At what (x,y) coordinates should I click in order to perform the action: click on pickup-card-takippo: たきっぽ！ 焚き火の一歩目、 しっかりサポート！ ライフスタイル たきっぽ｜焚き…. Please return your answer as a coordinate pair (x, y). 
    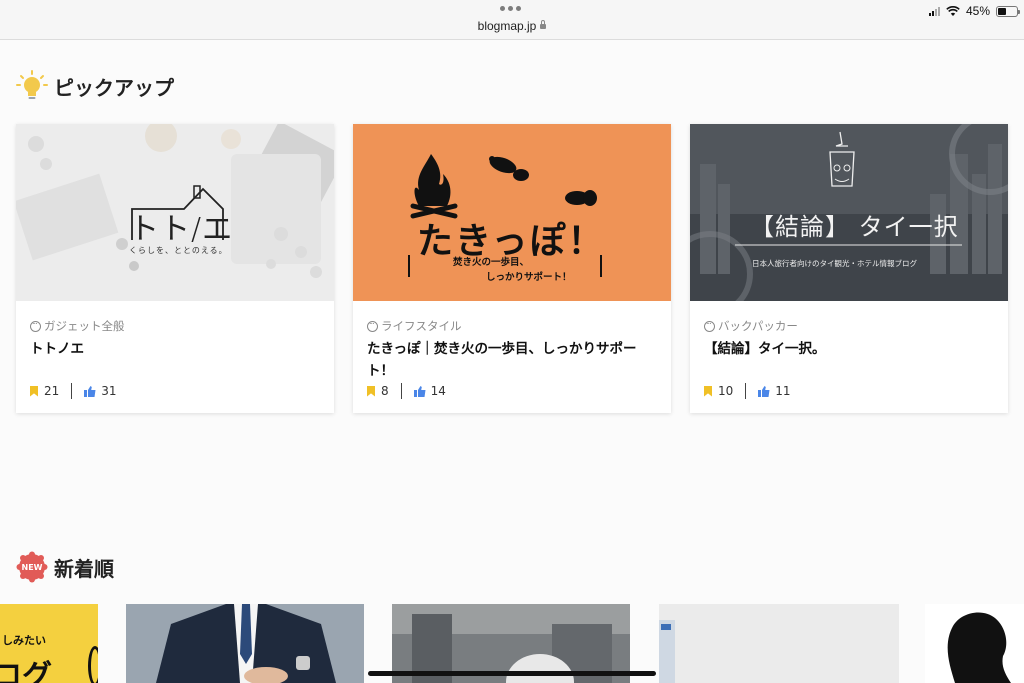
    Looking at the image, I should click on (512, 268).